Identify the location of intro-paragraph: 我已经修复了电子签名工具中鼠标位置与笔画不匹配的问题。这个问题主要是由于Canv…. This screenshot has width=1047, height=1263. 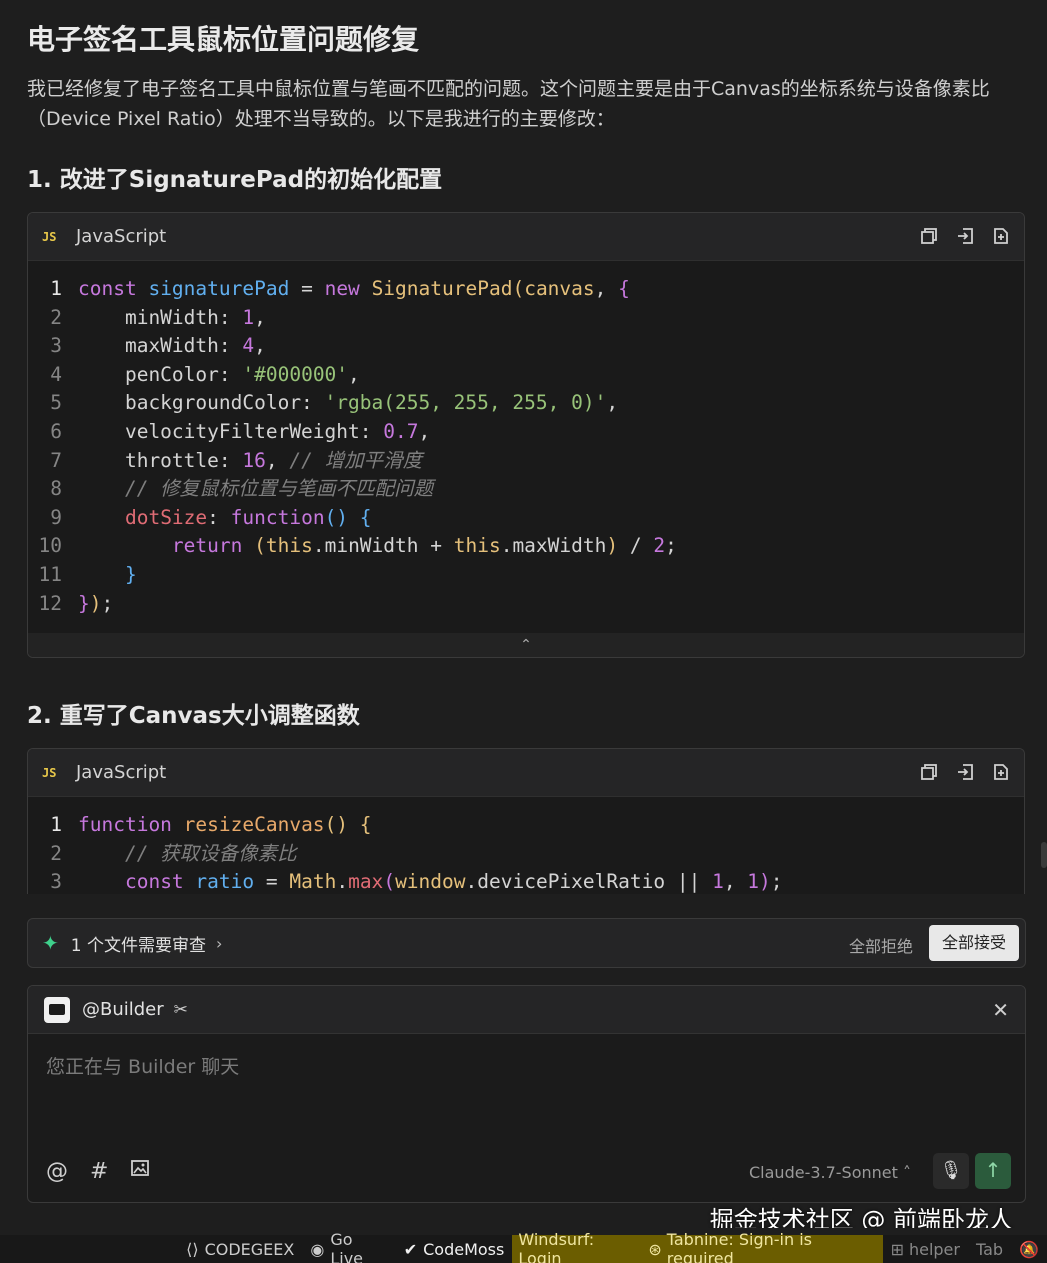
(508, 104).